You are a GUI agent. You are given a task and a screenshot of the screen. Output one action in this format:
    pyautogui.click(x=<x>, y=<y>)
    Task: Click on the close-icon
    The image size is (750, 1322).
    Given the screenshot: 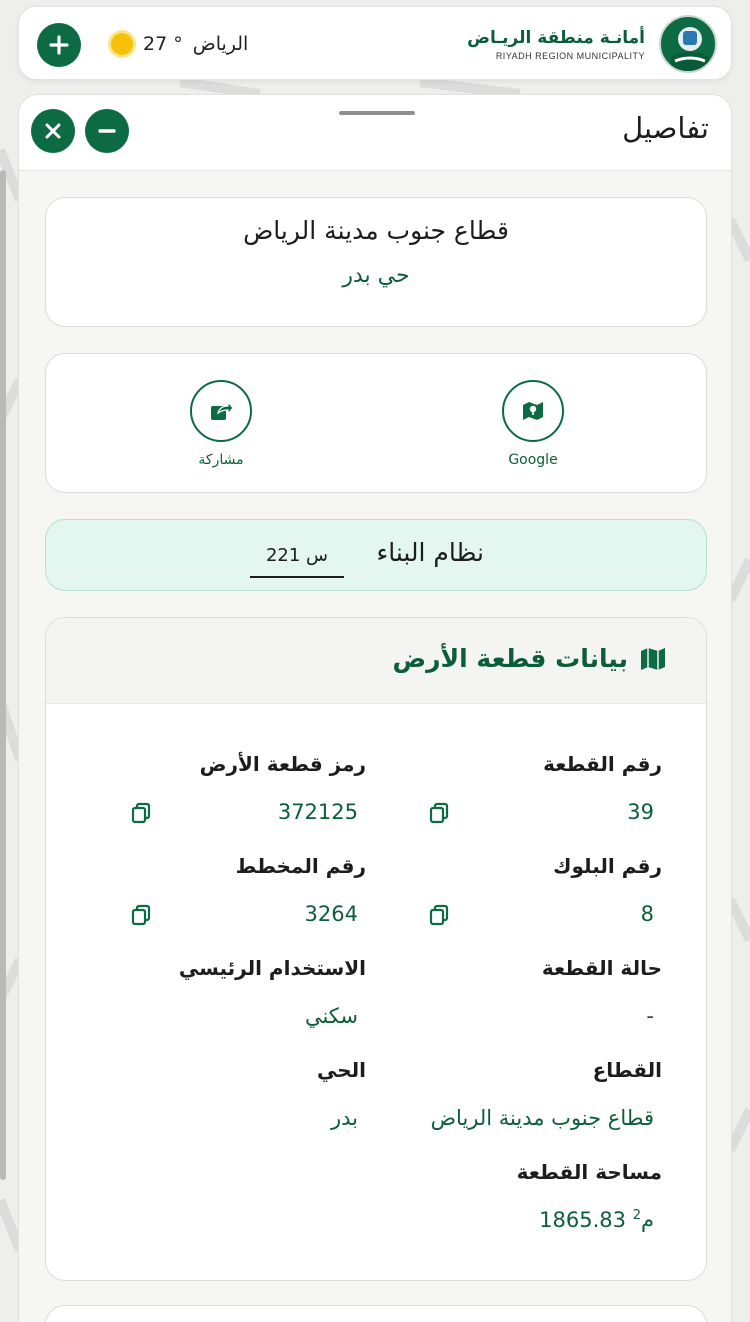 What is the action you would take?
    pyautogui.click(x=53, y=131)
    